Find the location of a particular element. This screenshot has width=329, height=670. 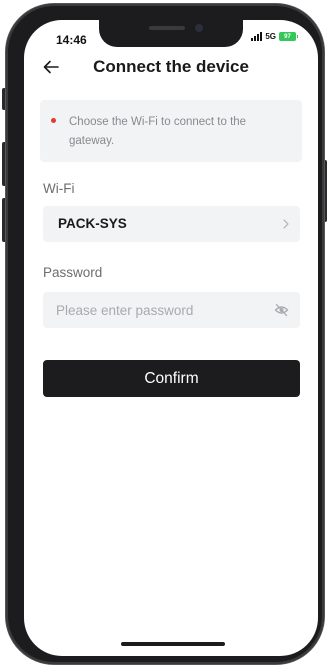

camera-icon is located at coordinates (199, 28).